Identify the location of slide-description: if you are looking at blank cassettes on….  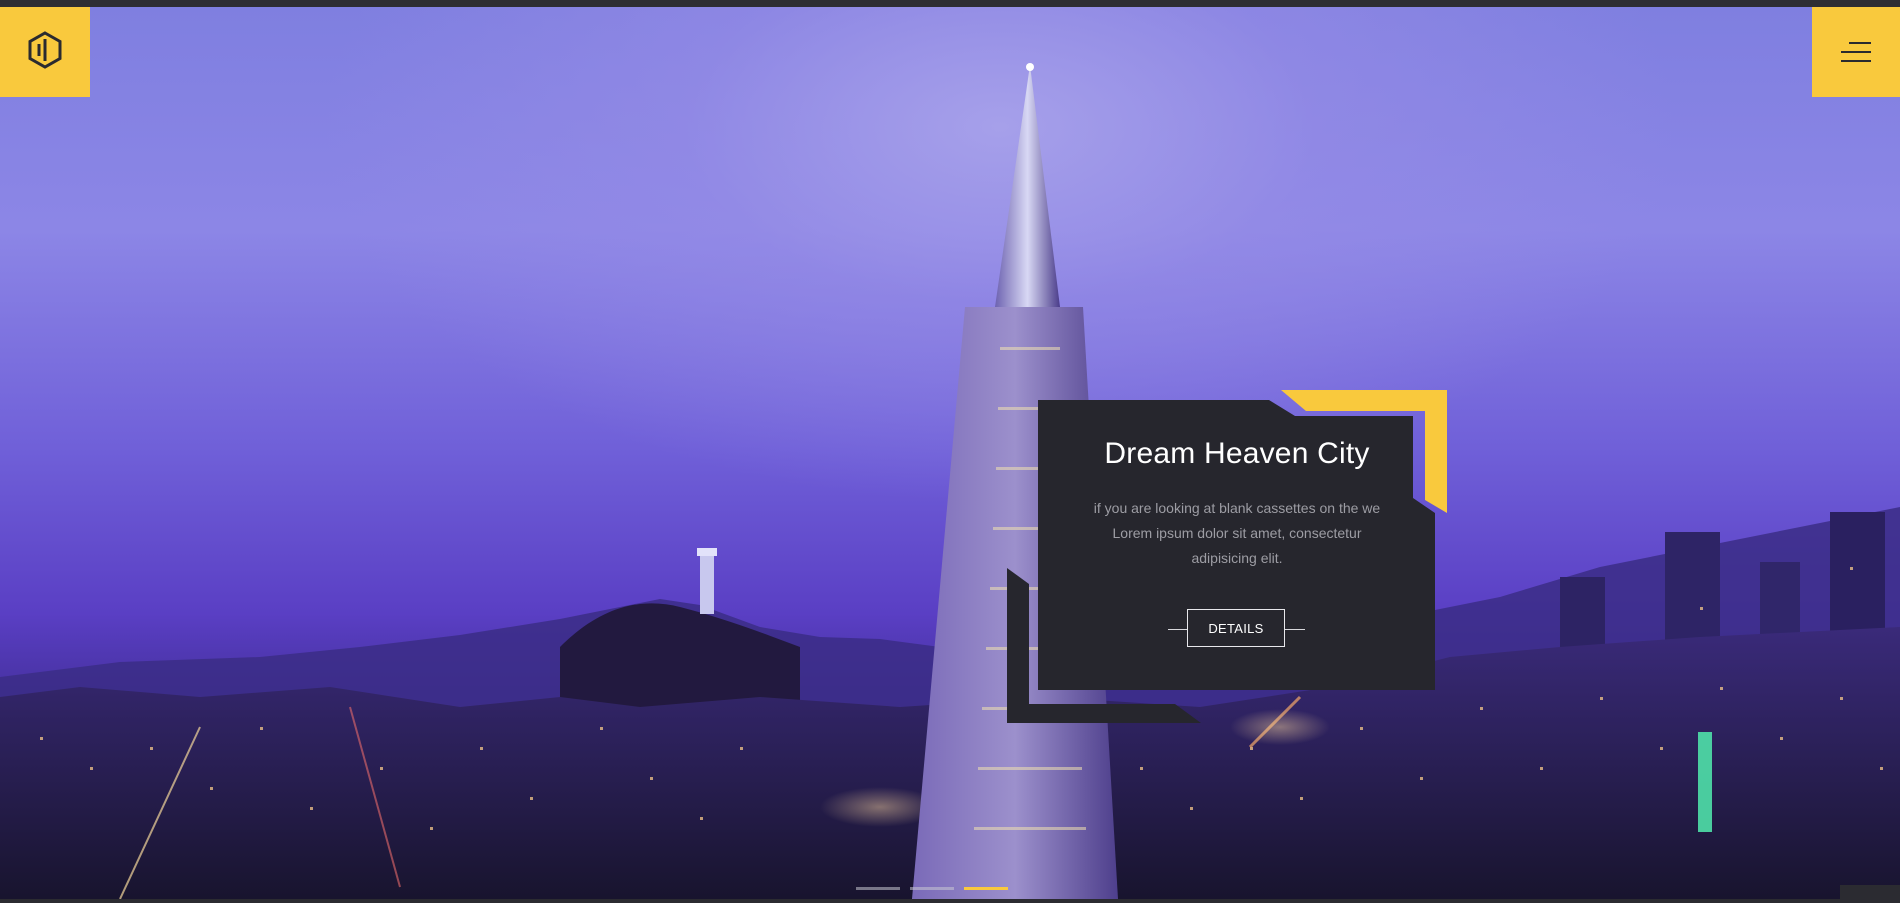
(1237, 533).